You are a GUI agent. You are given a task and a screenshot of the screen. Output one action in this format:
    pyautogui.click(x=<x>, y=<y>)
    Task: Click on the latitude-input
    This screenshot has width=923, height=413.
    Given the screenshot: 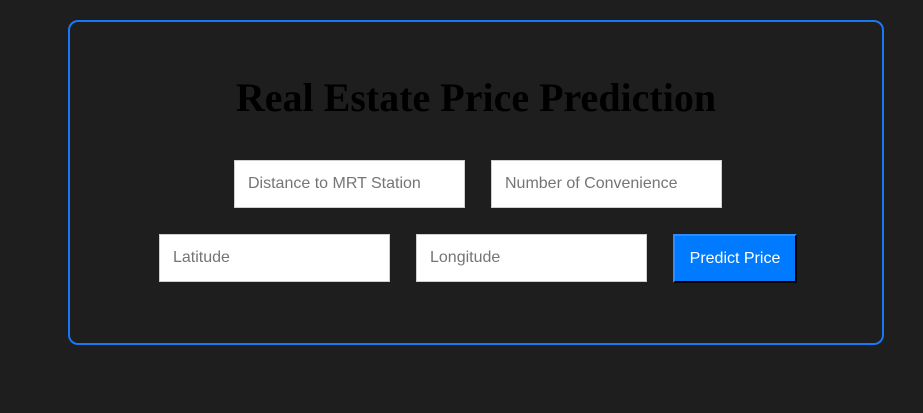 What is the action you would take?
    pyautogui.click(x=274, y=258)
    